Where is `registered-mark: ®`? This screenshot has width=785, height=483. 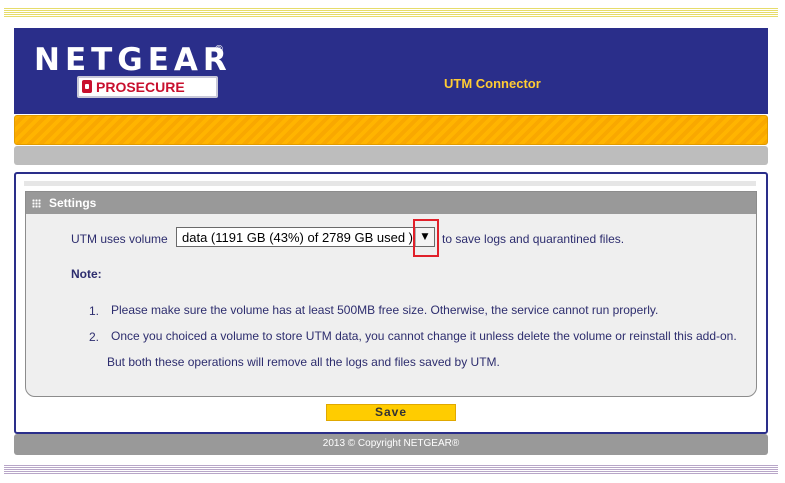
registered-mark: ® is located at coordinates (219, 49).